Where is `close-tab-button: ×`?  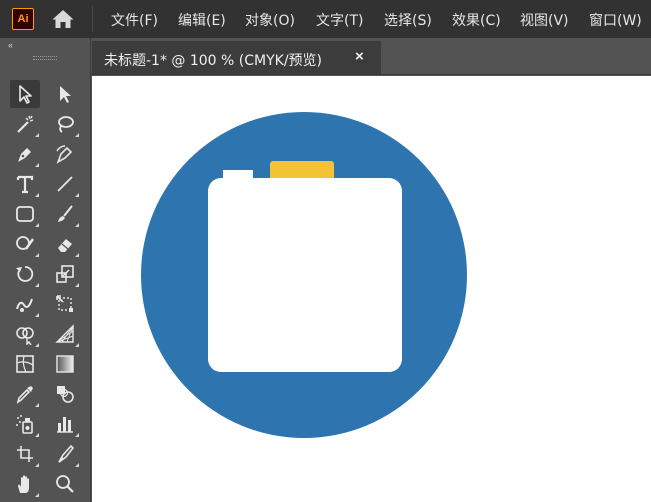 close-tab-button: × is located at coordinates (359, 56).